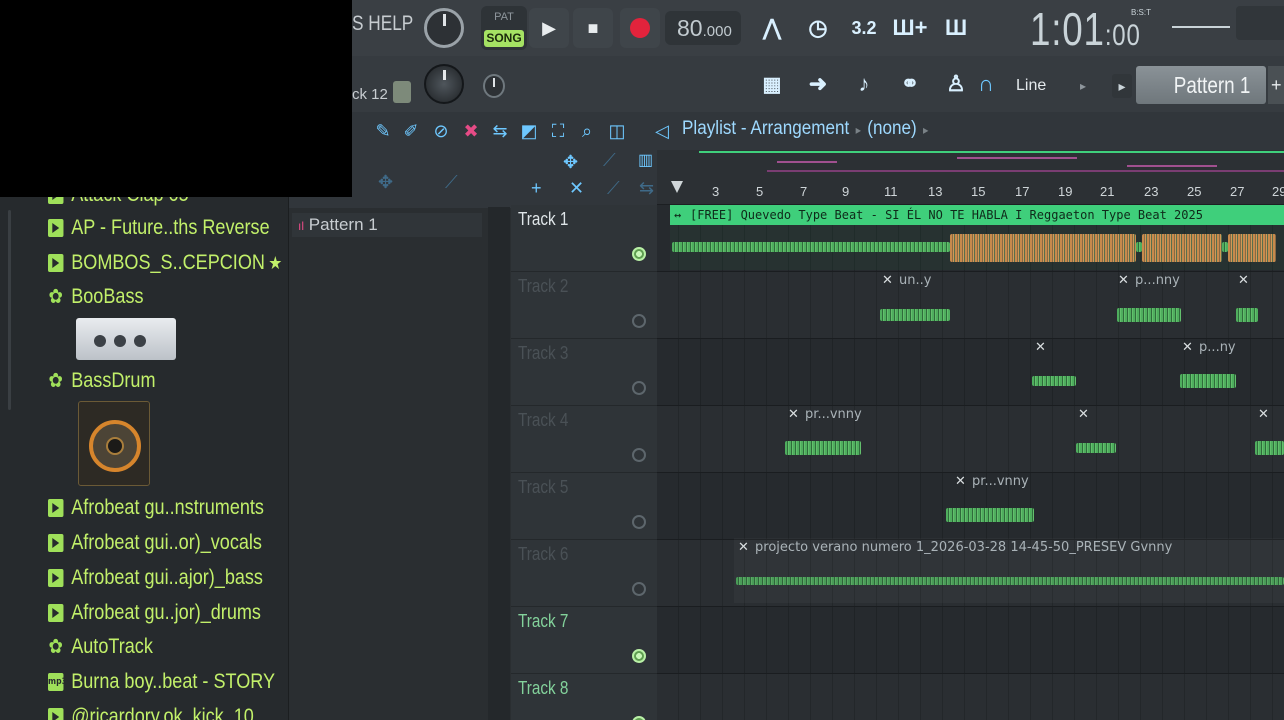 Image resolution: width=1284 pixels, height=720 pixels. I want to click on add-pattern-button: +, so click(1276, 85).